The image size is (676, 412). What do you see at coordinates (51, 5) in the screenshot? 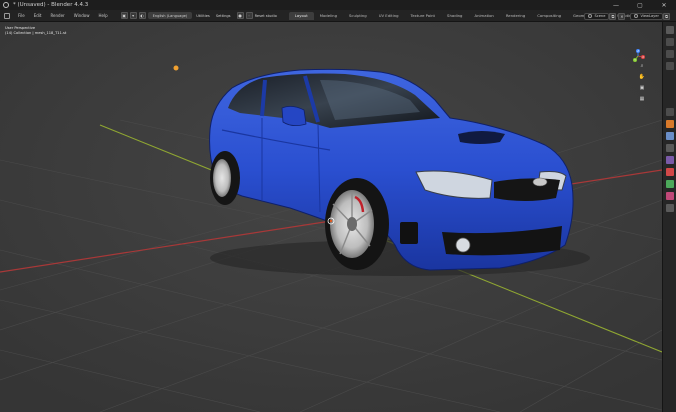
I see `window-title: * (Unsaved) - Blender 4.4.3` at bounding box center [51, 5].